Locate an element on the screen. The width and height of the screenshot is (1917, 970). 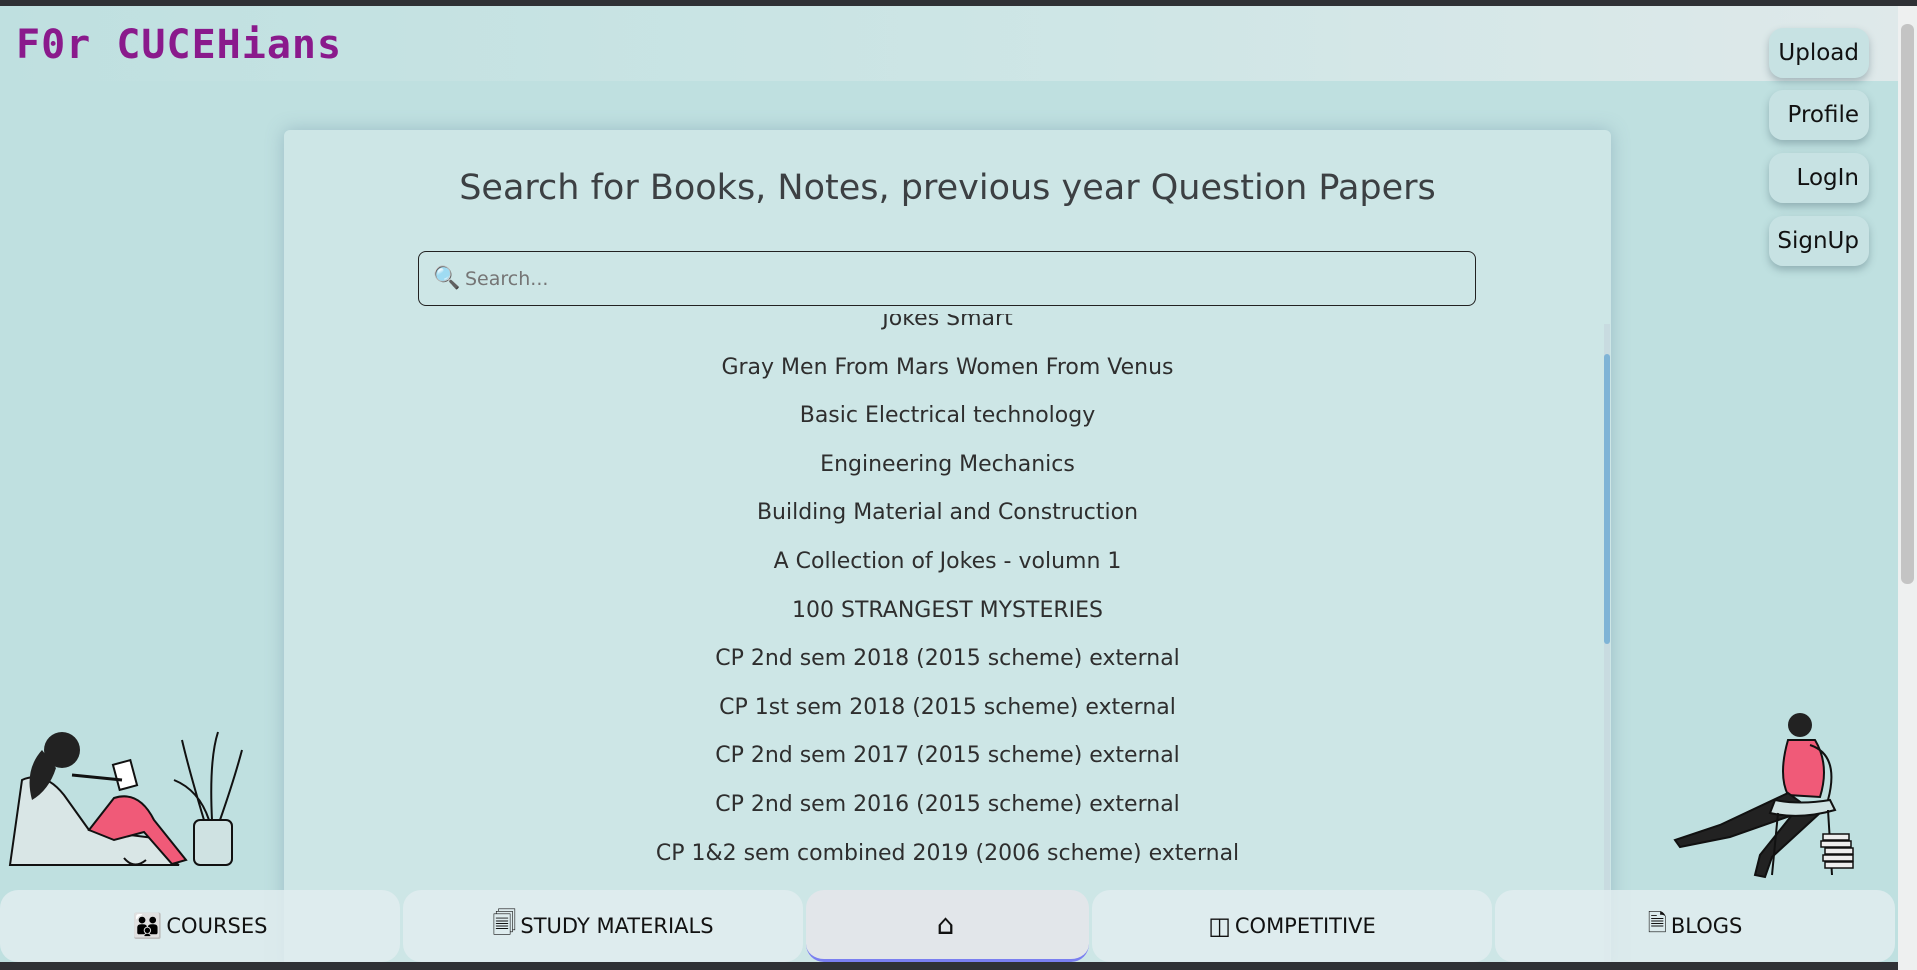
list-item: Jokes Smart is located at coordinates (947, 322).